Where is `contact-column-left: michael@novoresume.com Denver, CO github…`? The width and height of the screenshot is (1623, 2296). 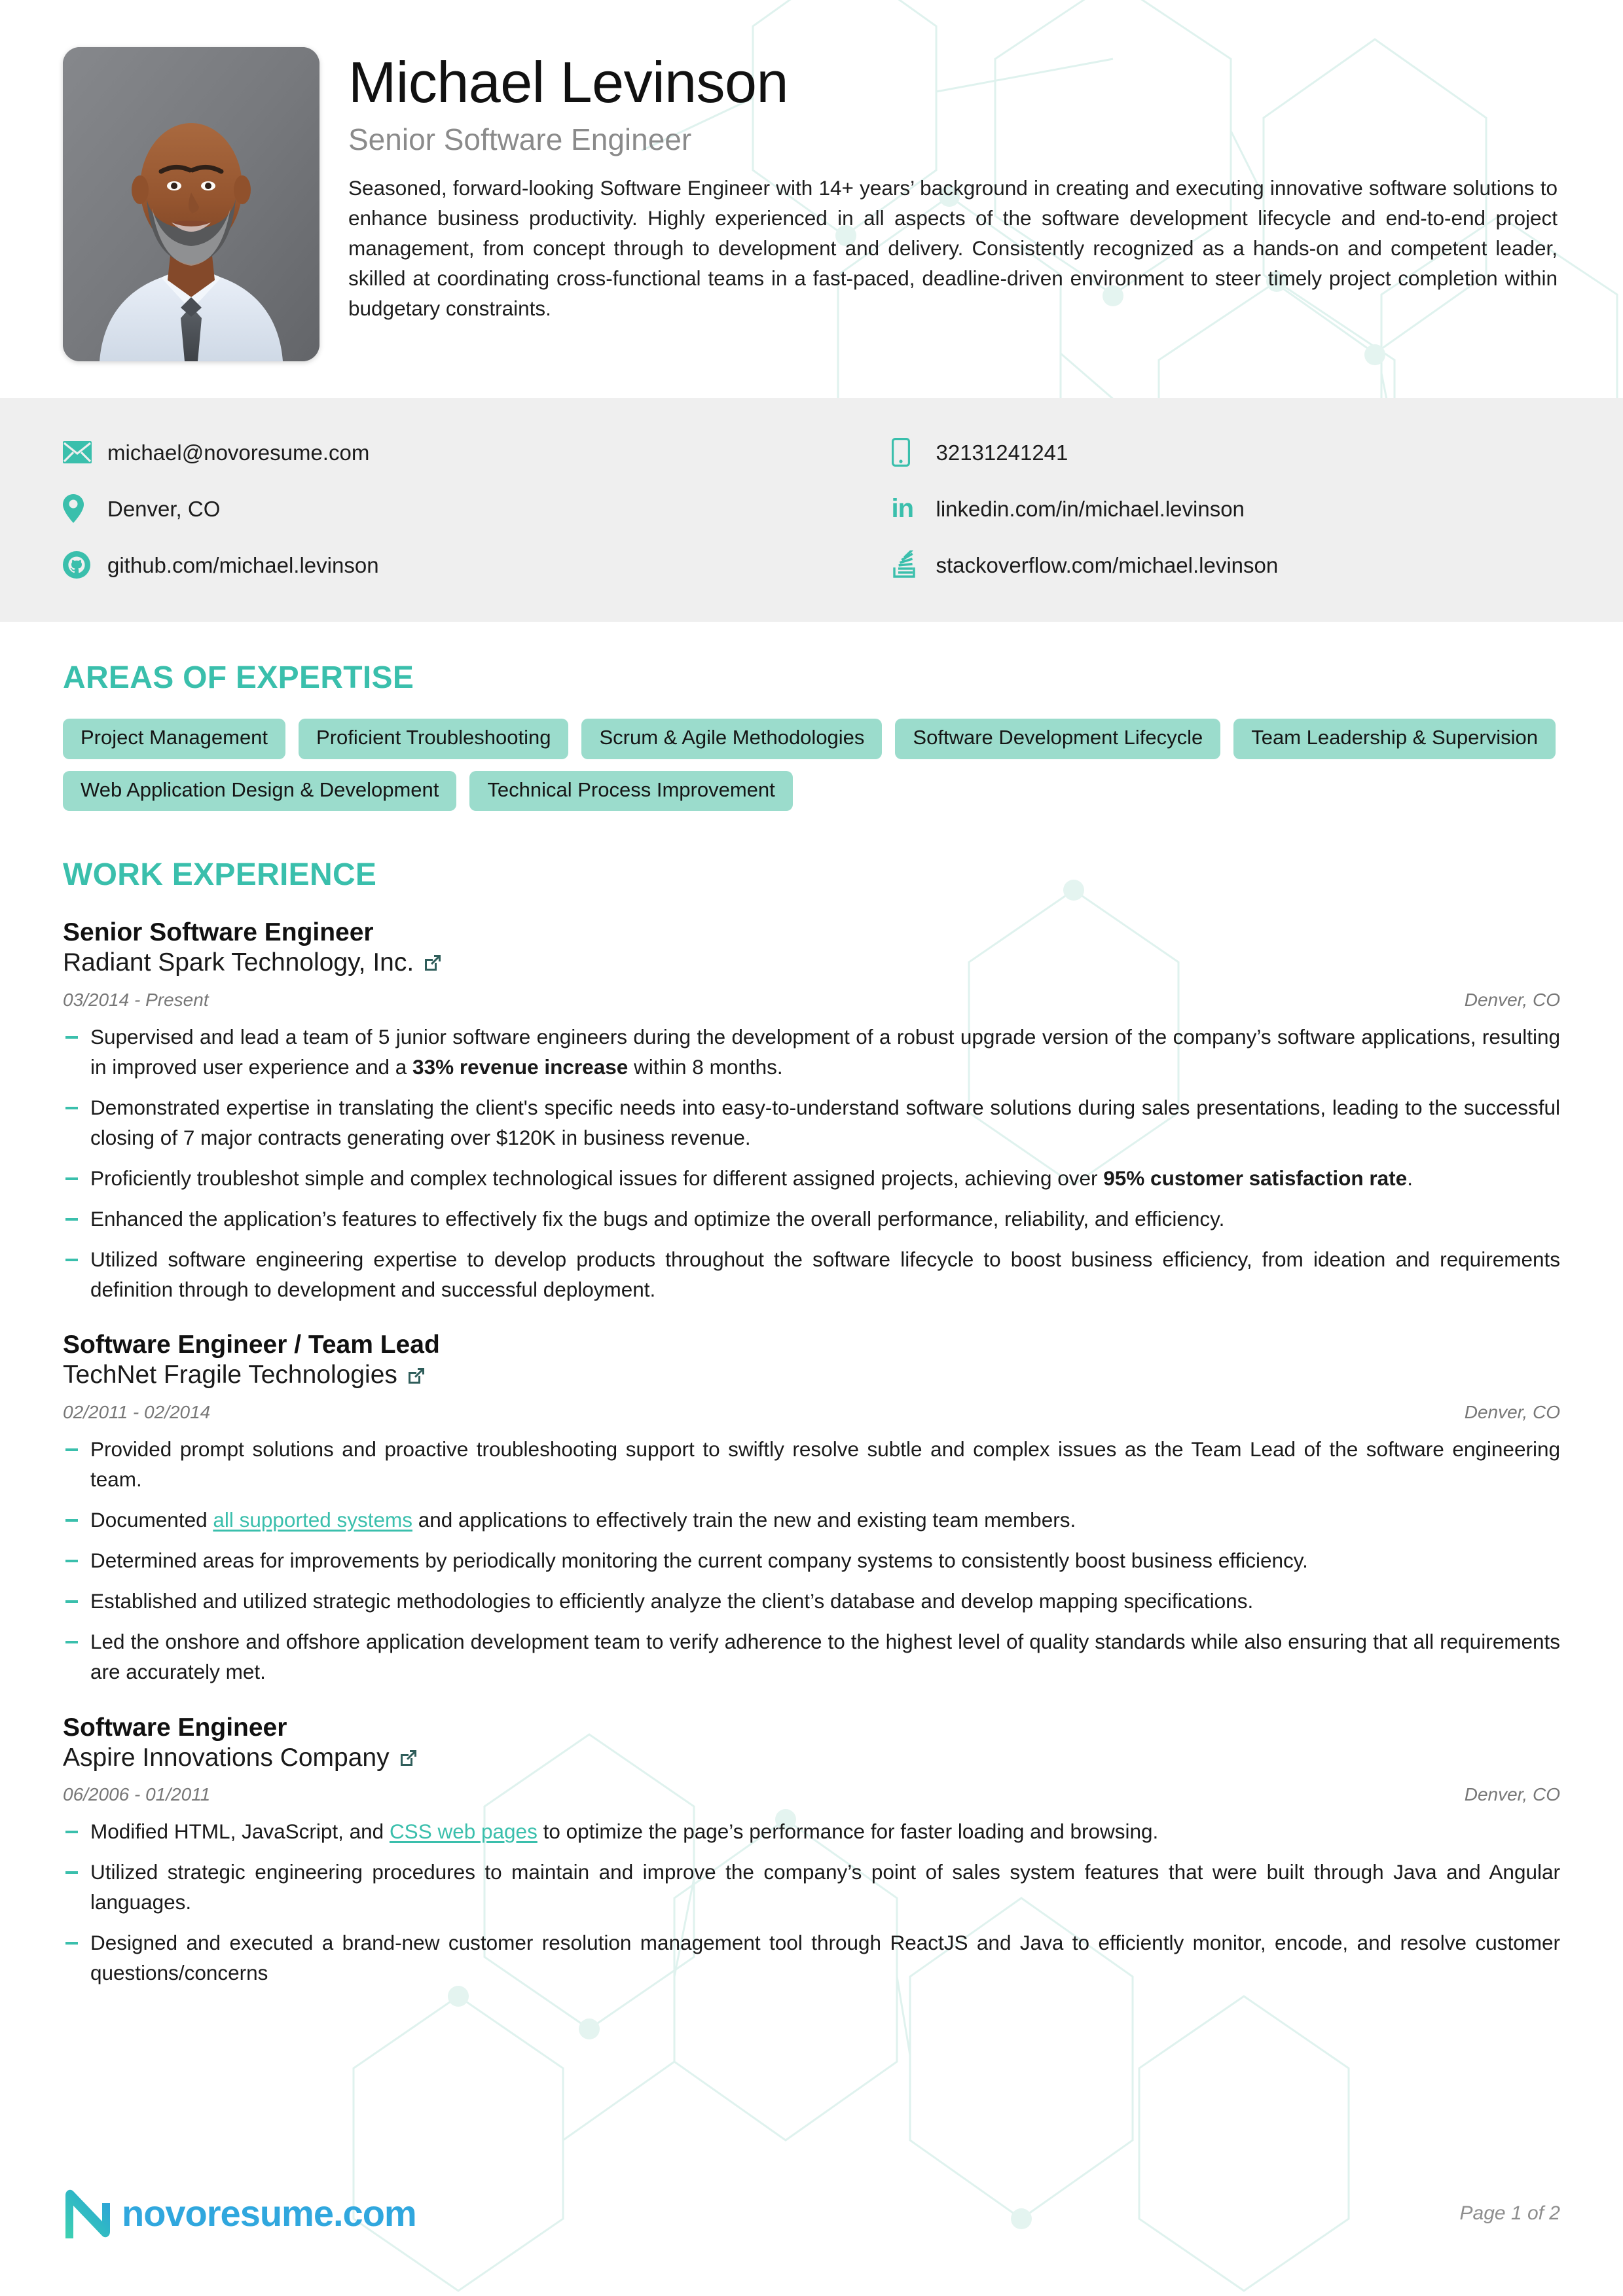
contact-column-left: michael@novoresume.com Denver, CO github… is located at coordinates (437, 508).